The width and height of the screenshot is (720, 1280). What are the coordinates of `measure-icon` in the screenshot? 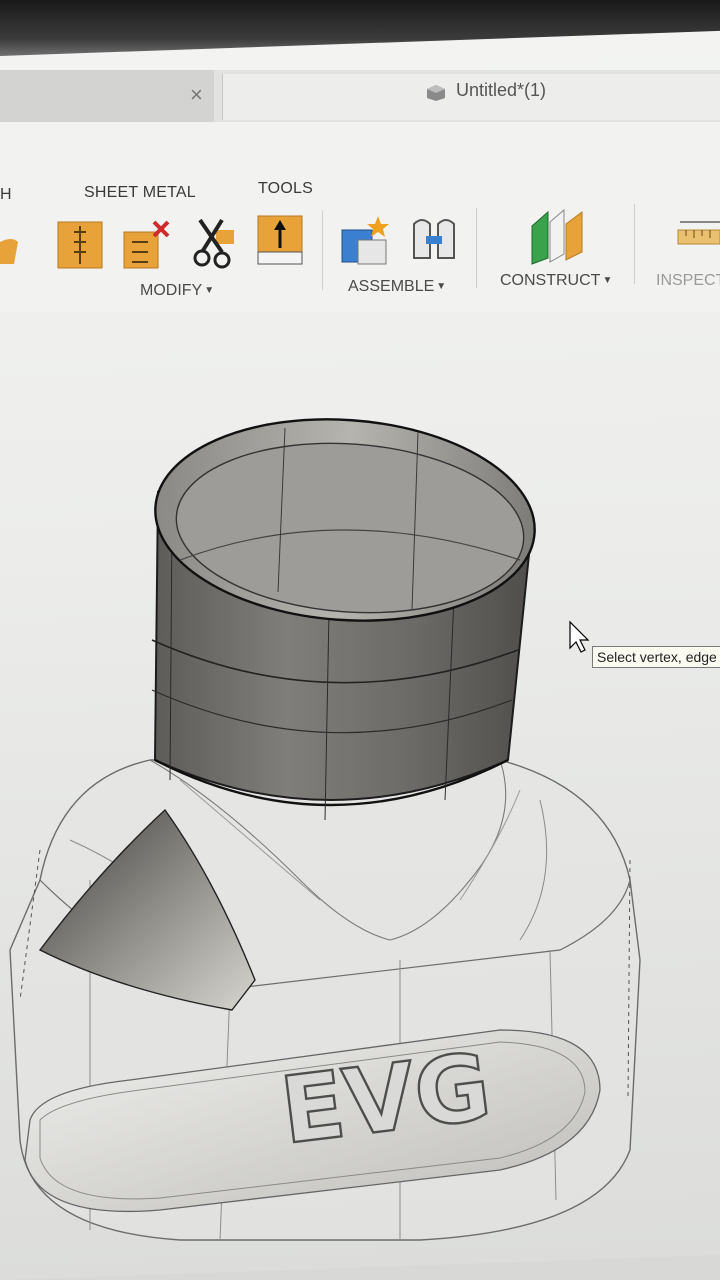 It's located at (698, 233).